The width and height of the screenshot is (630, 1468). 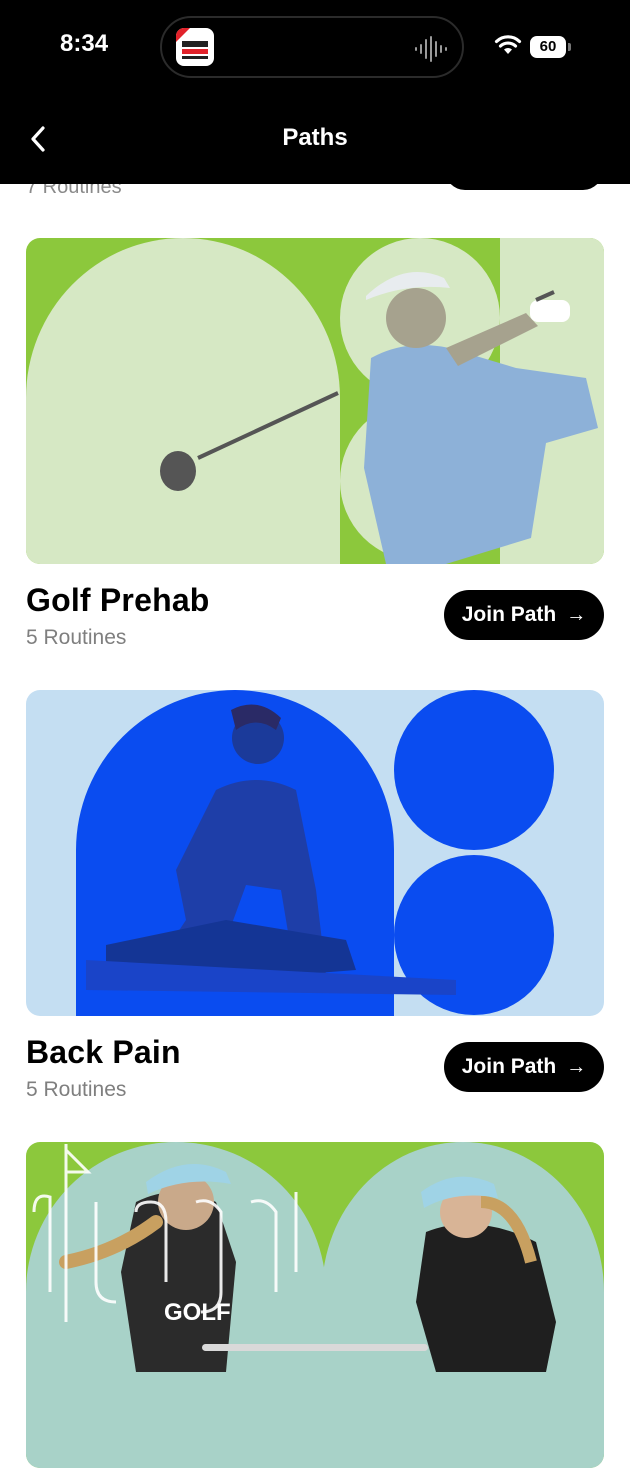 What do you see at coordinates (197, 1312) in the screenshot?
I see `plugged-in-golf-watermark: GOLF` at bounding box center [197, 1312].